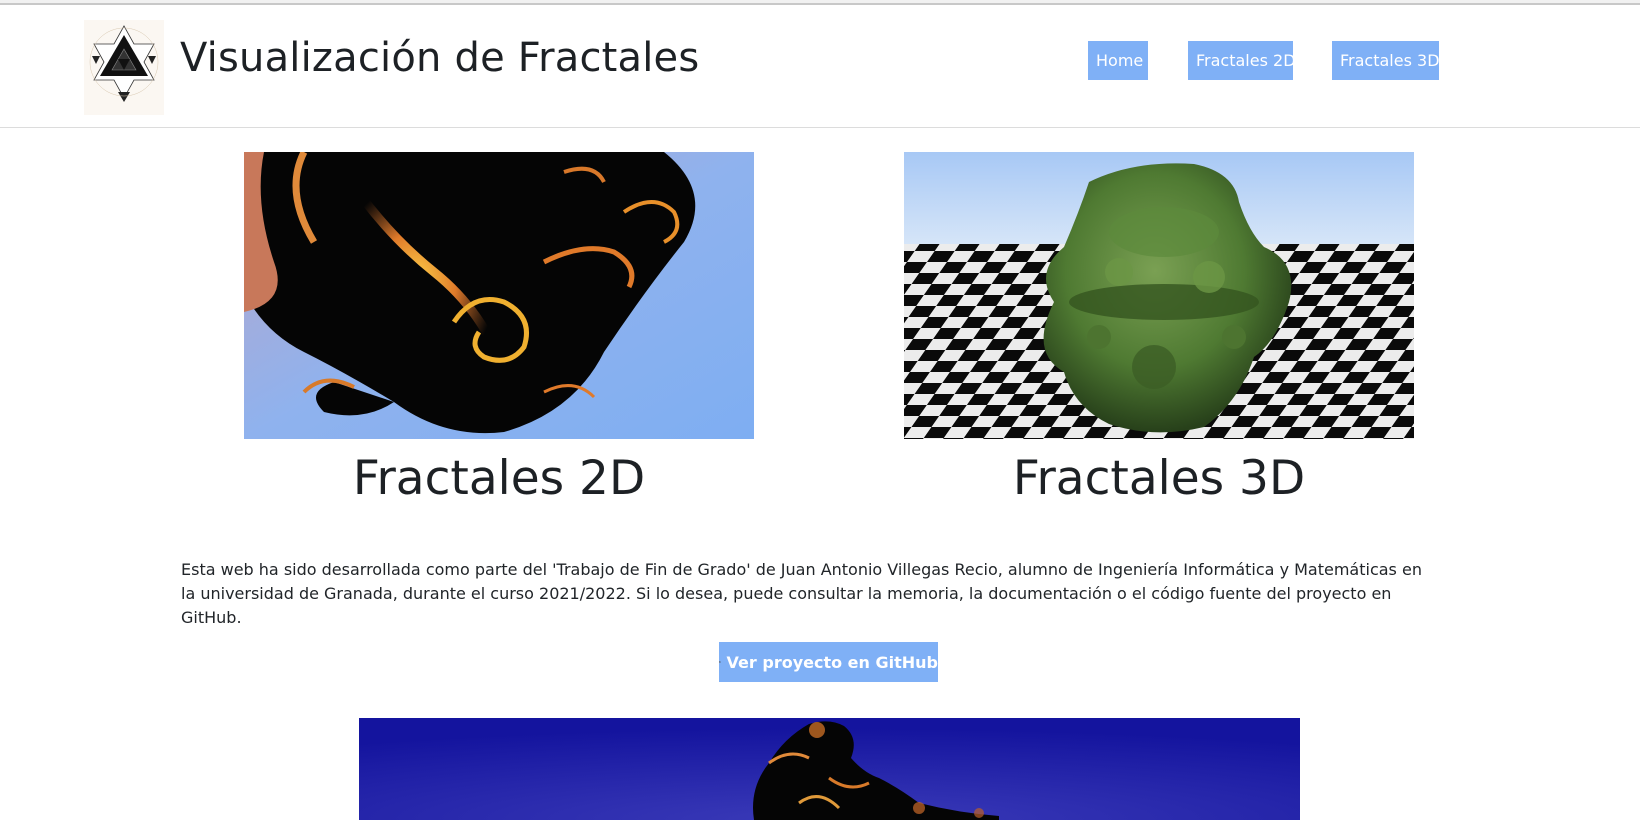 This screenshot has width=1640, height=820. I want to click on nav-home-button: Home, so click(1118, 60).